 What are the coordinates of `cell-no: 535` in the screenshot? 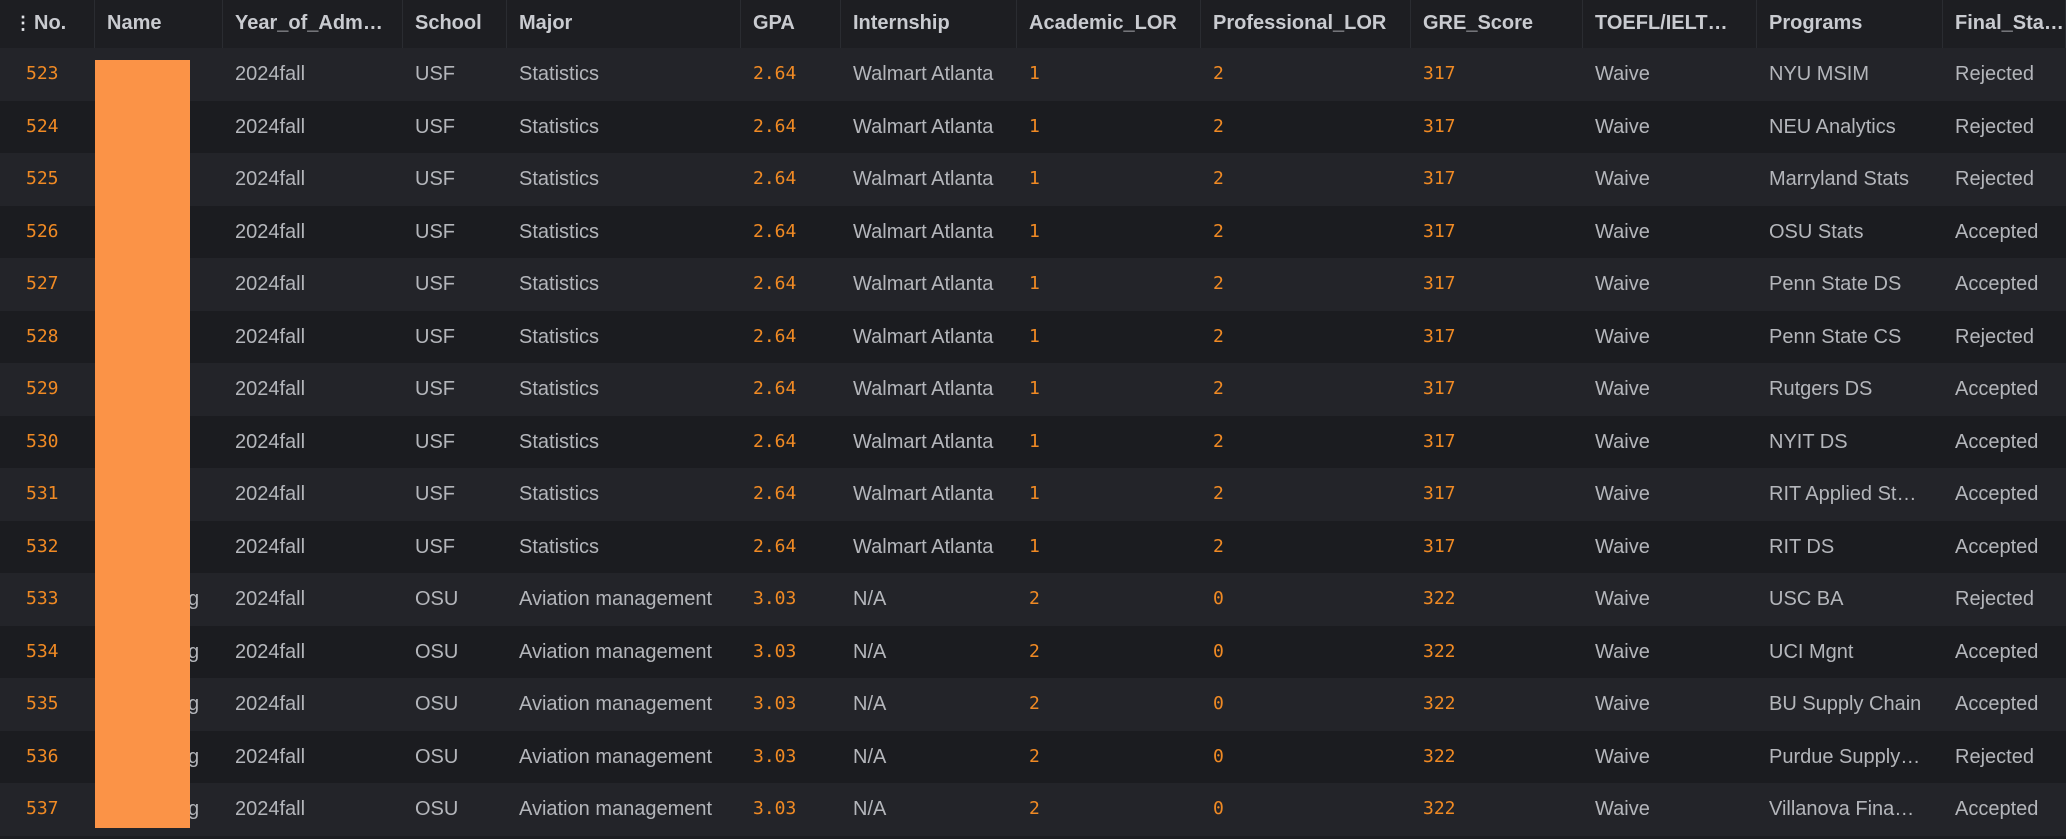 It's located at (47, 704).